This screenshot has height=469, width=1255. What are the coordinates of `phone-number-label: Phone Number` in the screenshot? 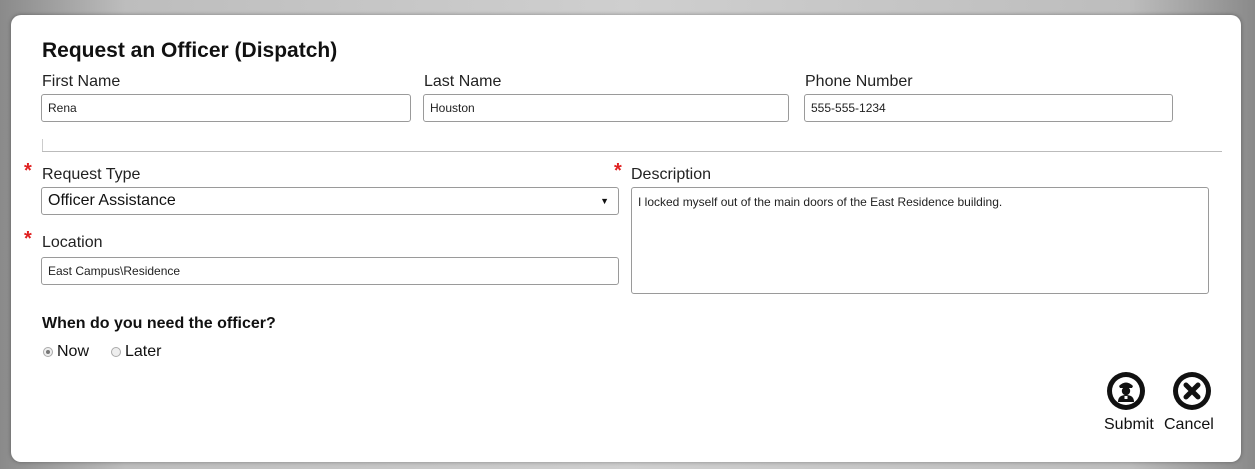 It's located at (859, 81).